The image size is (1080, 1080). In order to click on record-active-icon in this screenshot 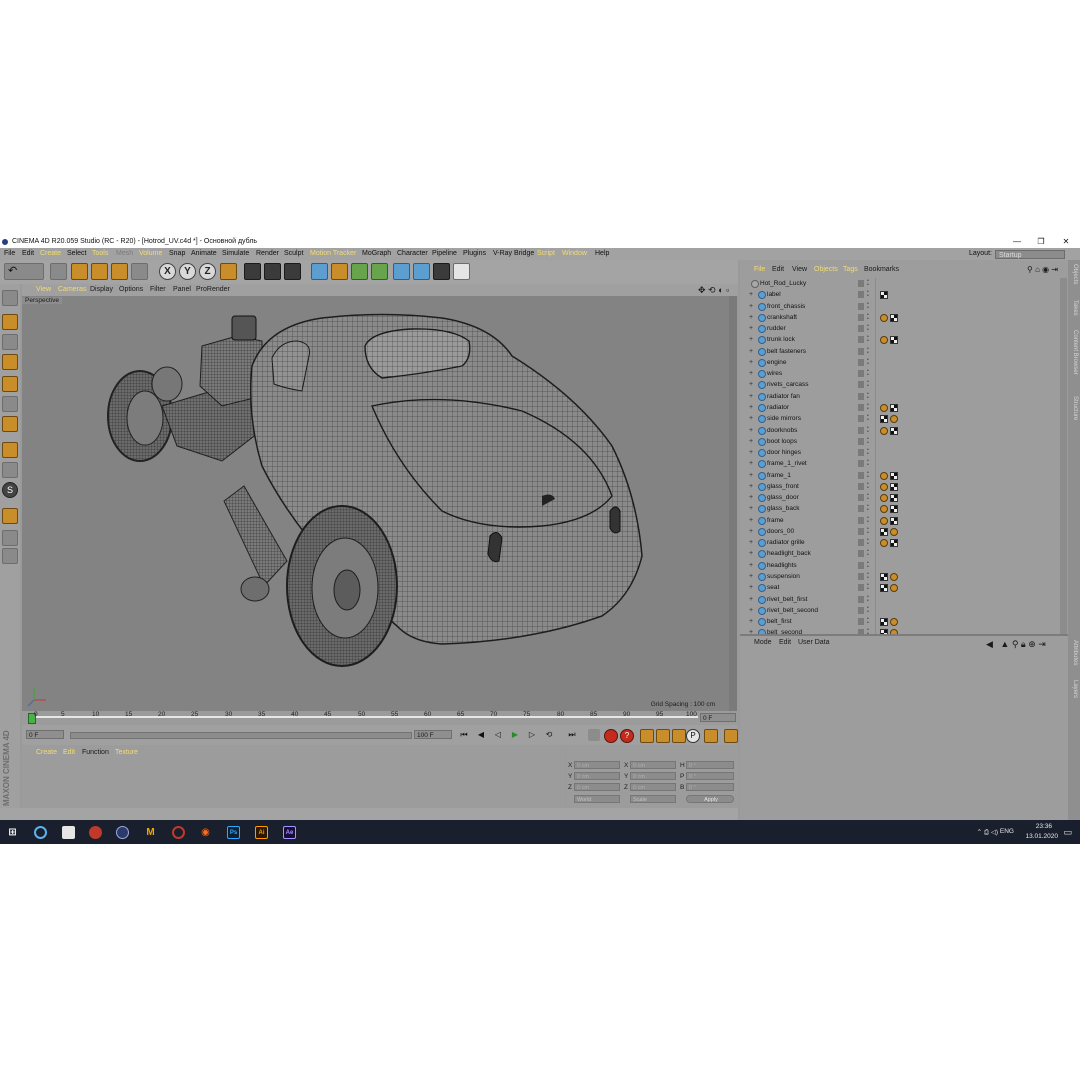, I will do `click(611, 736)`.